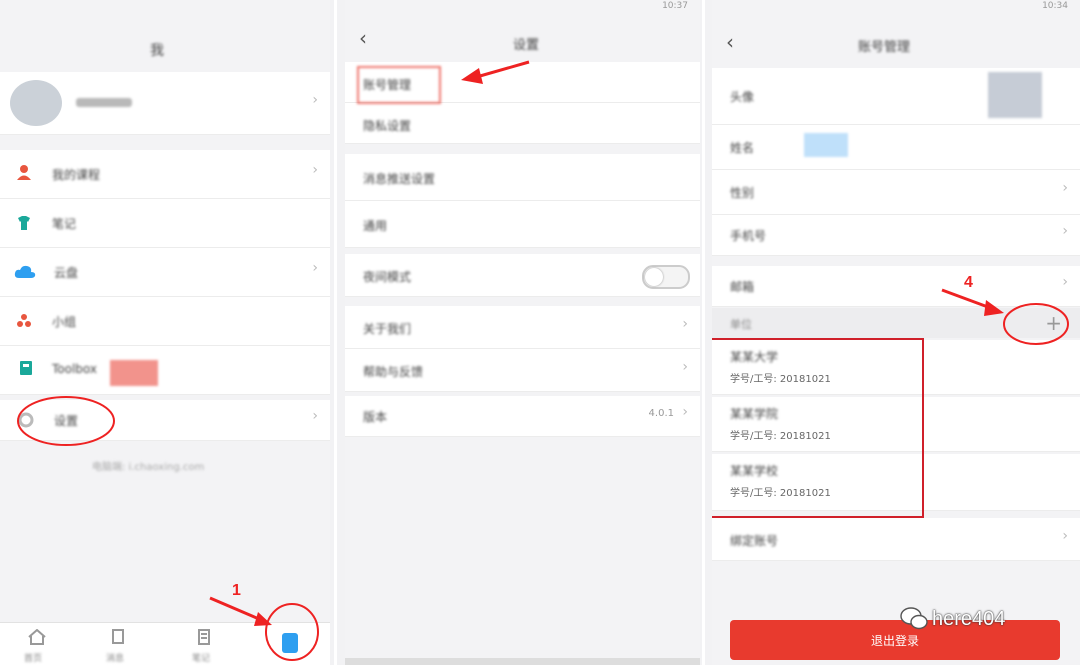 The image size is (1080, 665). I want to click on tab-label: 笔记, so click(201, 659).